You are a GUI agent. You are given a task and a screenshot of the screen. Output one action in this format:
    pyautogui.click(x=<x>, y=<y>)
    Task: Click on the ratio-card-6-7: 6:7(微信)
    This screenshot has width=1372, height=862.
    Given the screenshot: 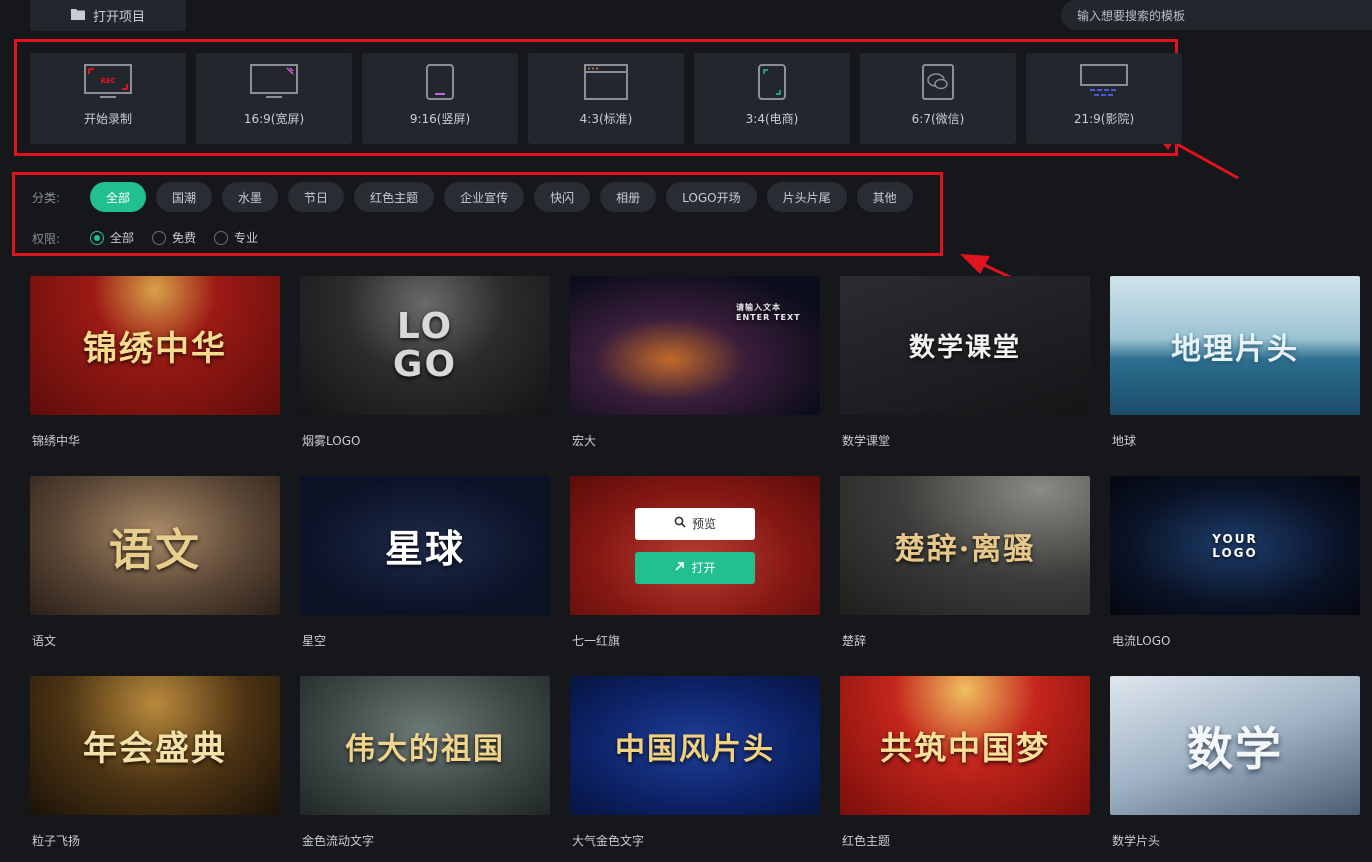 What is the action you would take?
    pyautogui.click(x=938, y=98)
    